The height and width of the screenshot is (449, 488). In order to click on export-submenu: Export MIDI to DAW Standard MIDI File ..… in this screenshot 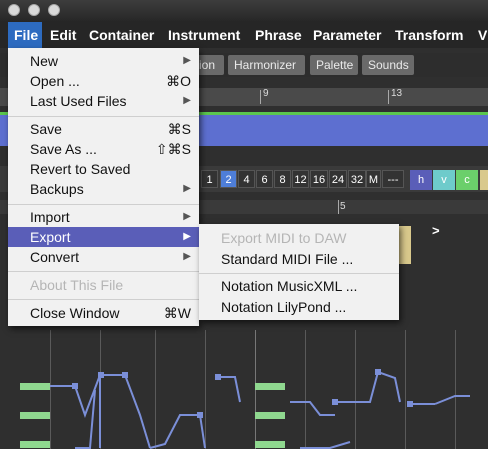, I will do `click(299, 272)`.